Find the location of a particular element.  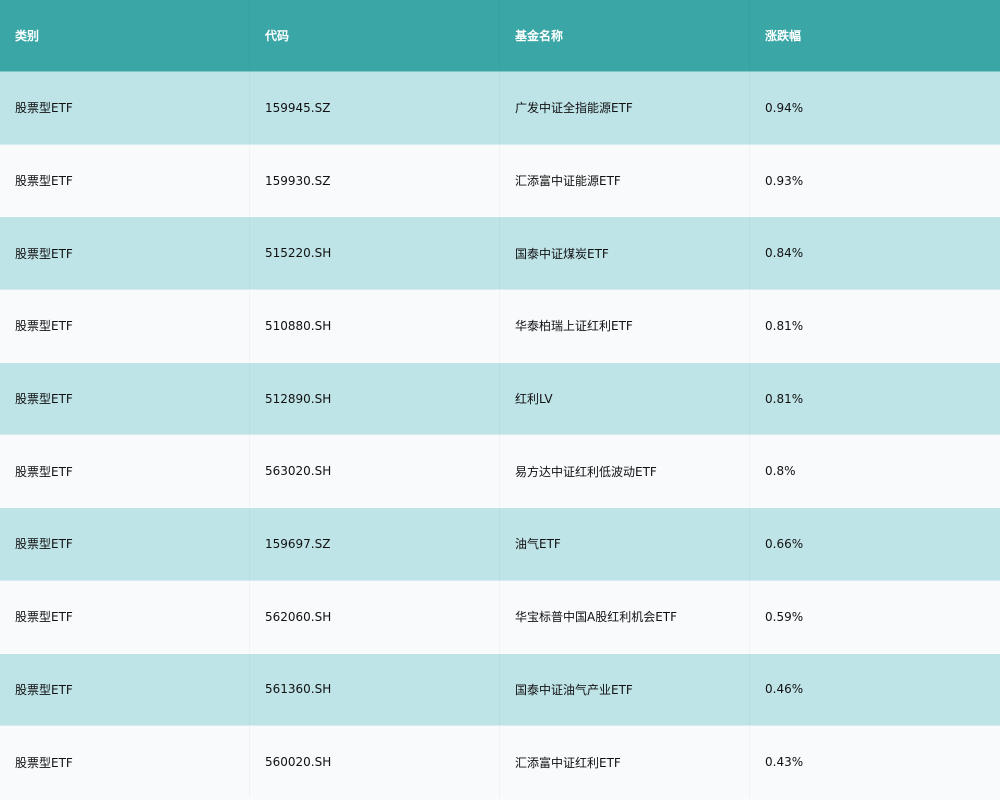

table-row: 股票型ETF 159945.SZ 广发中证全指能源ETF 0.94% is located at coordinates (500, 108).